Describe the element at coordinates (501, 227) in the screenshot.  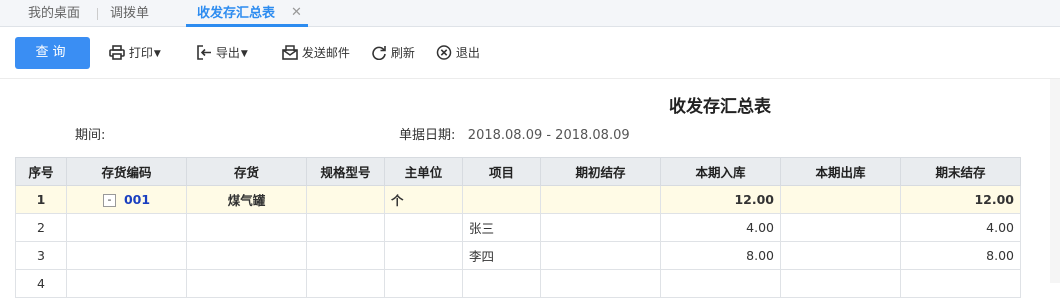
I see `project-cell: 张三` at that location.